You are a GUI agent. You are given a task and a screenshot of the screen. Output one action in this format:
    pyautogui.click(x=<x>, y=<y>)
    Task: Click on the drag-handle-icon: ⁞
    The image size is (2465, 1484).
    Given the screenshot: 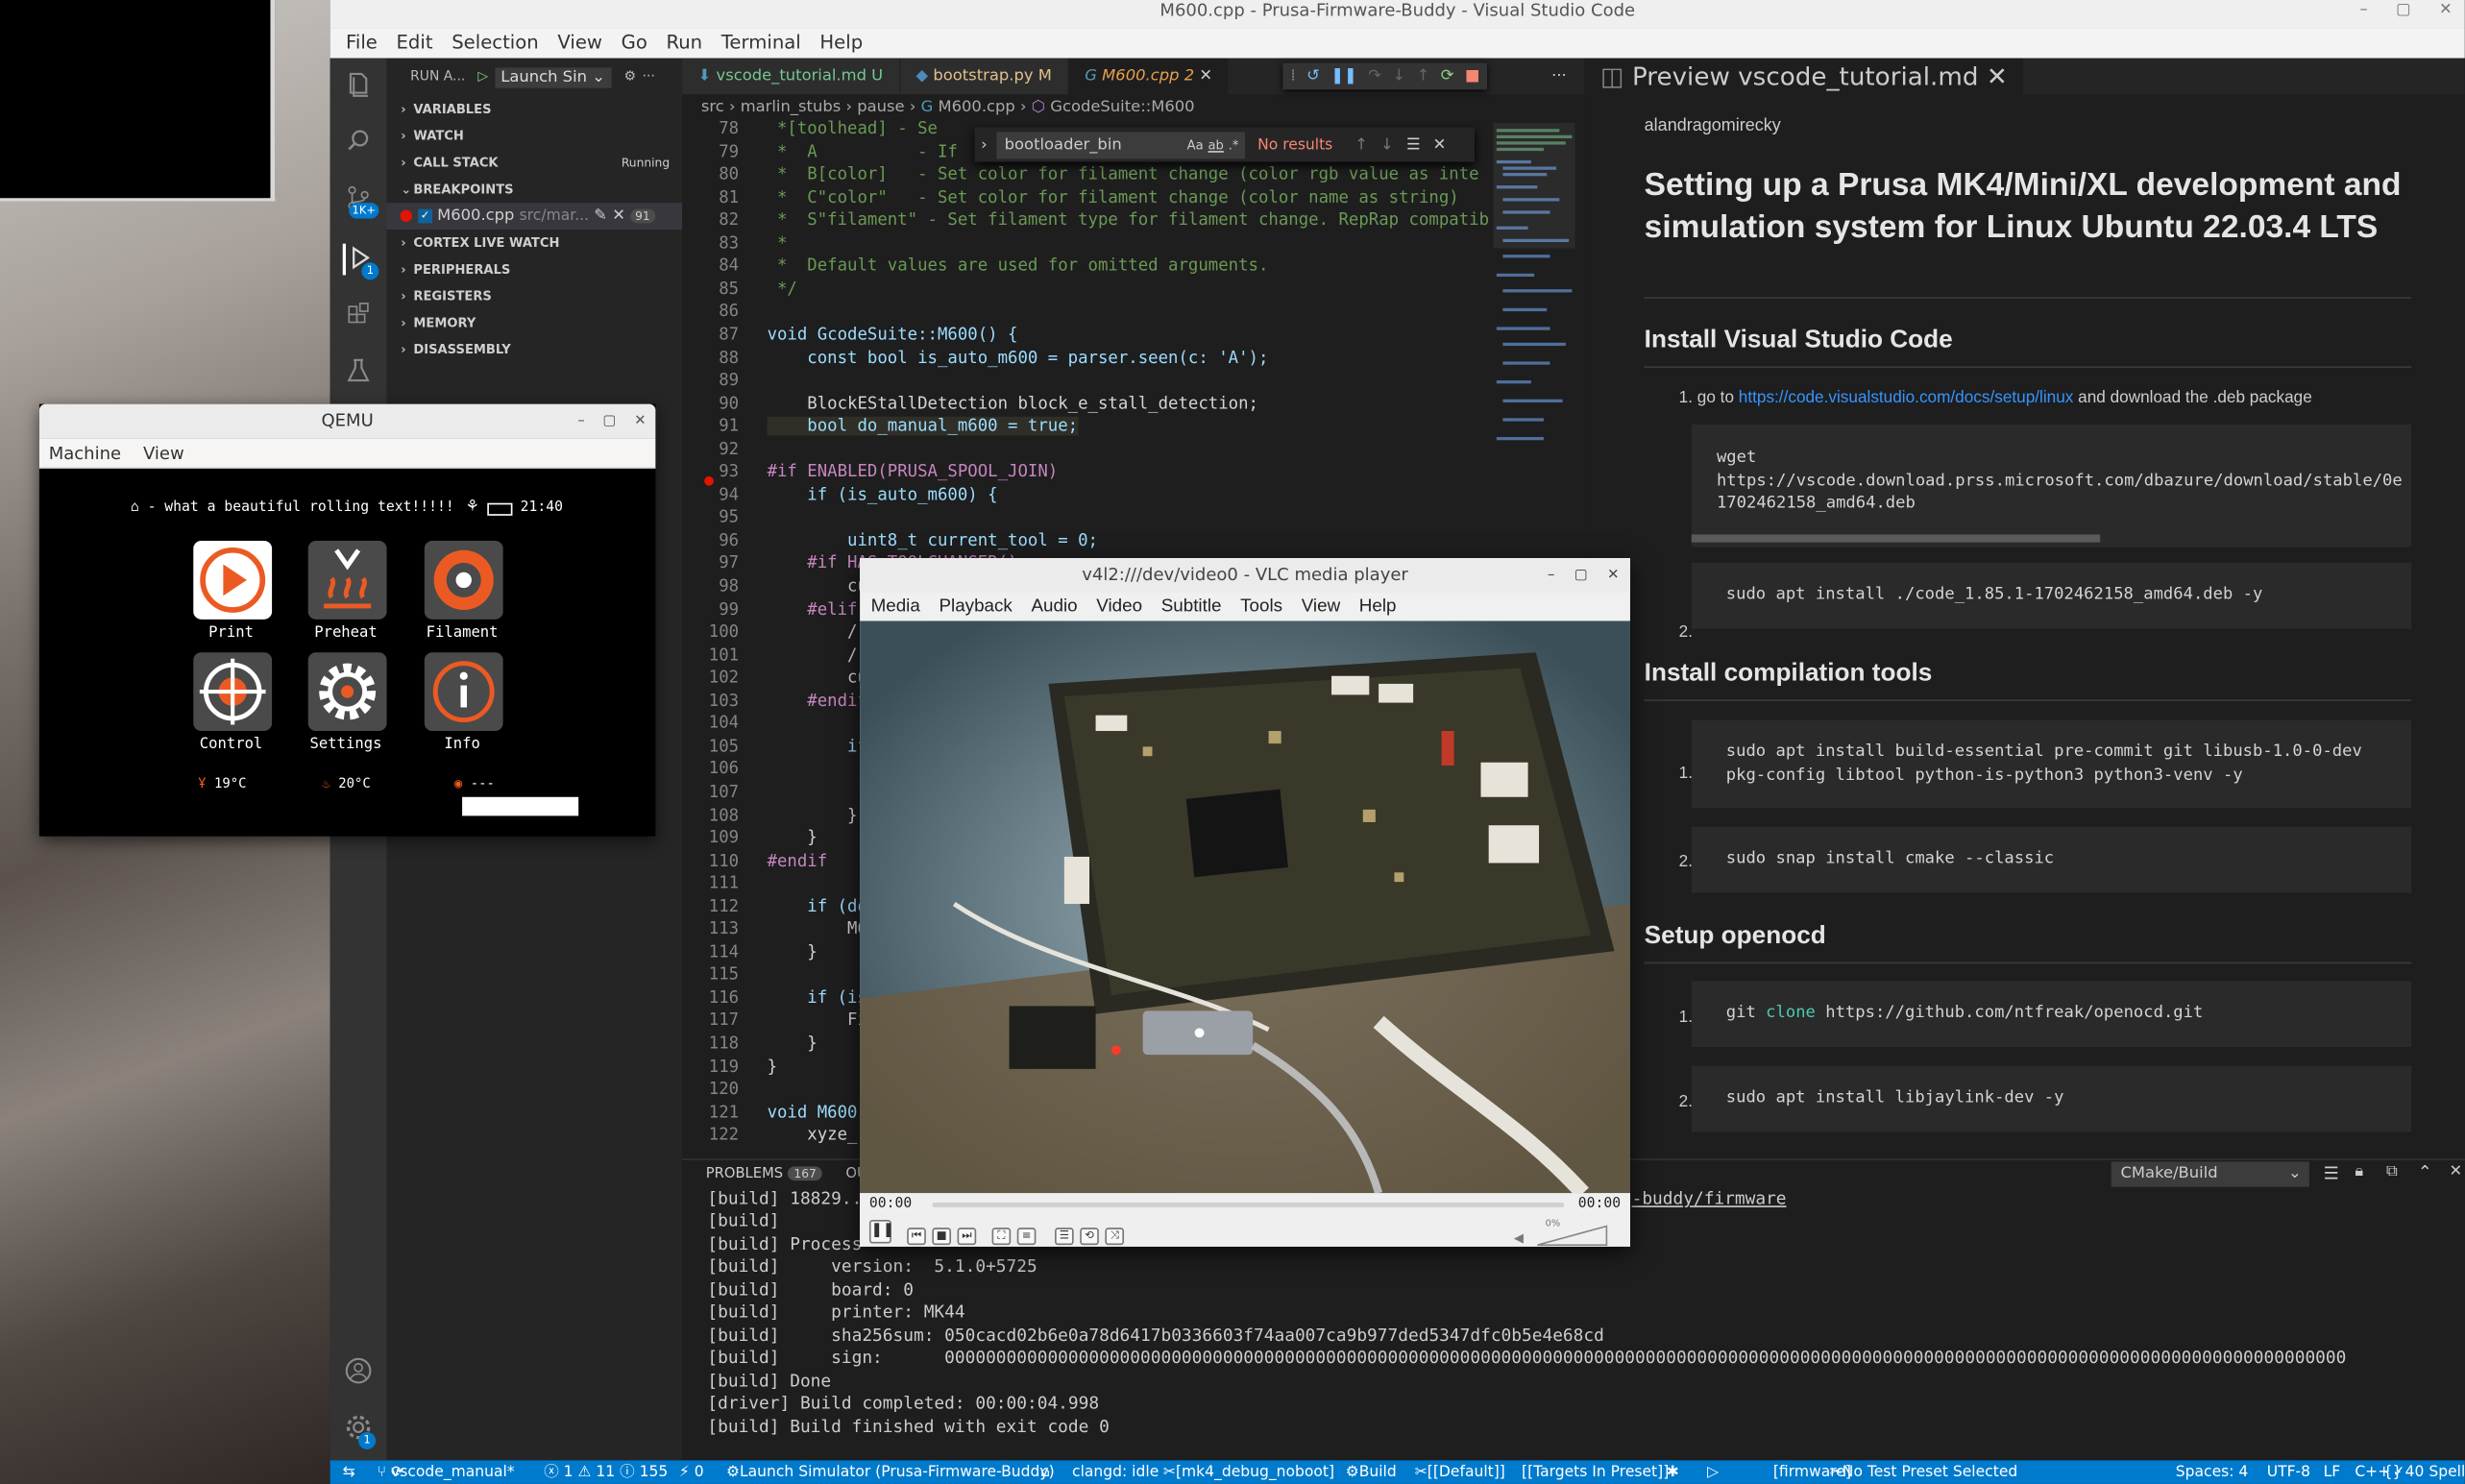 What is the action you would take?
    pyautogui.click(x=1293, y=75)
    